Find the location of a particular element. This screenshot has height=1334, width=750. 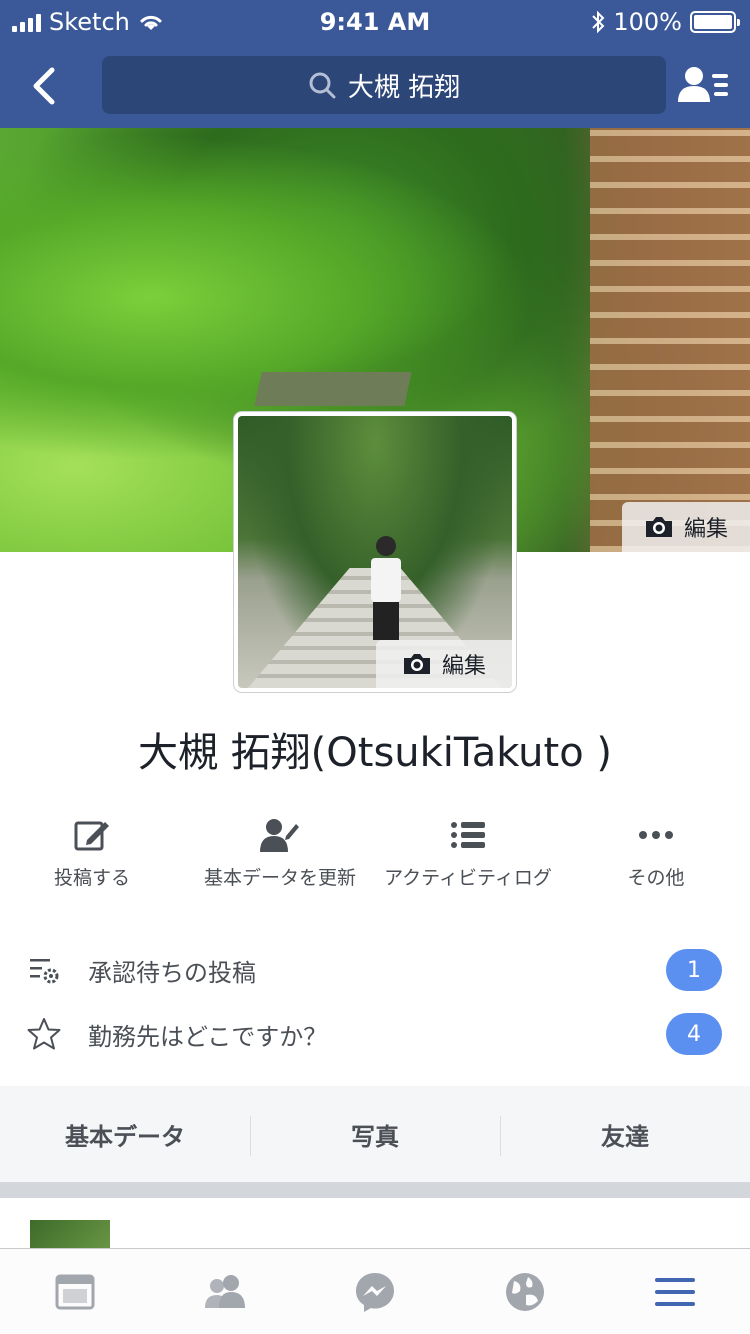

settings-list-icon is located at coordinates (44, 971).